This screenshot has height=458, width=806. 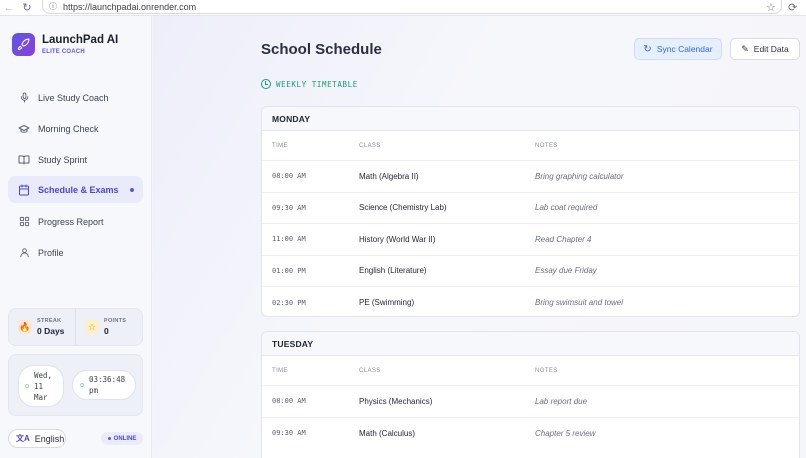 I want to click on language-label: English, so click(x=49, y=438).